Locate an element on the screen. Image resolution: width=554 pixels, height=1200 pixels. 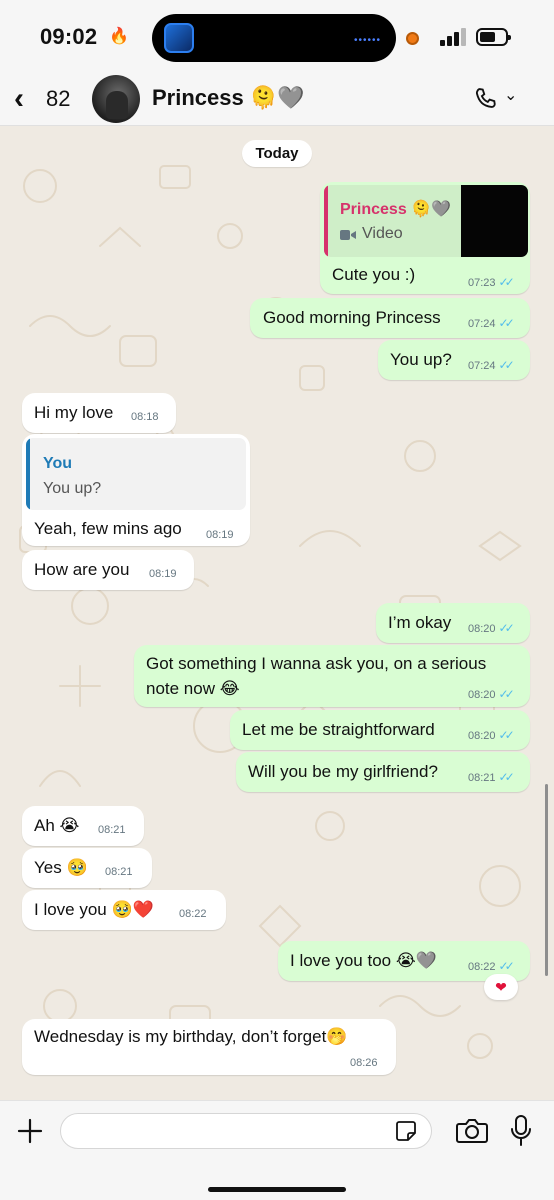
status-time: 09:02 is located at coordinates (69, 36).